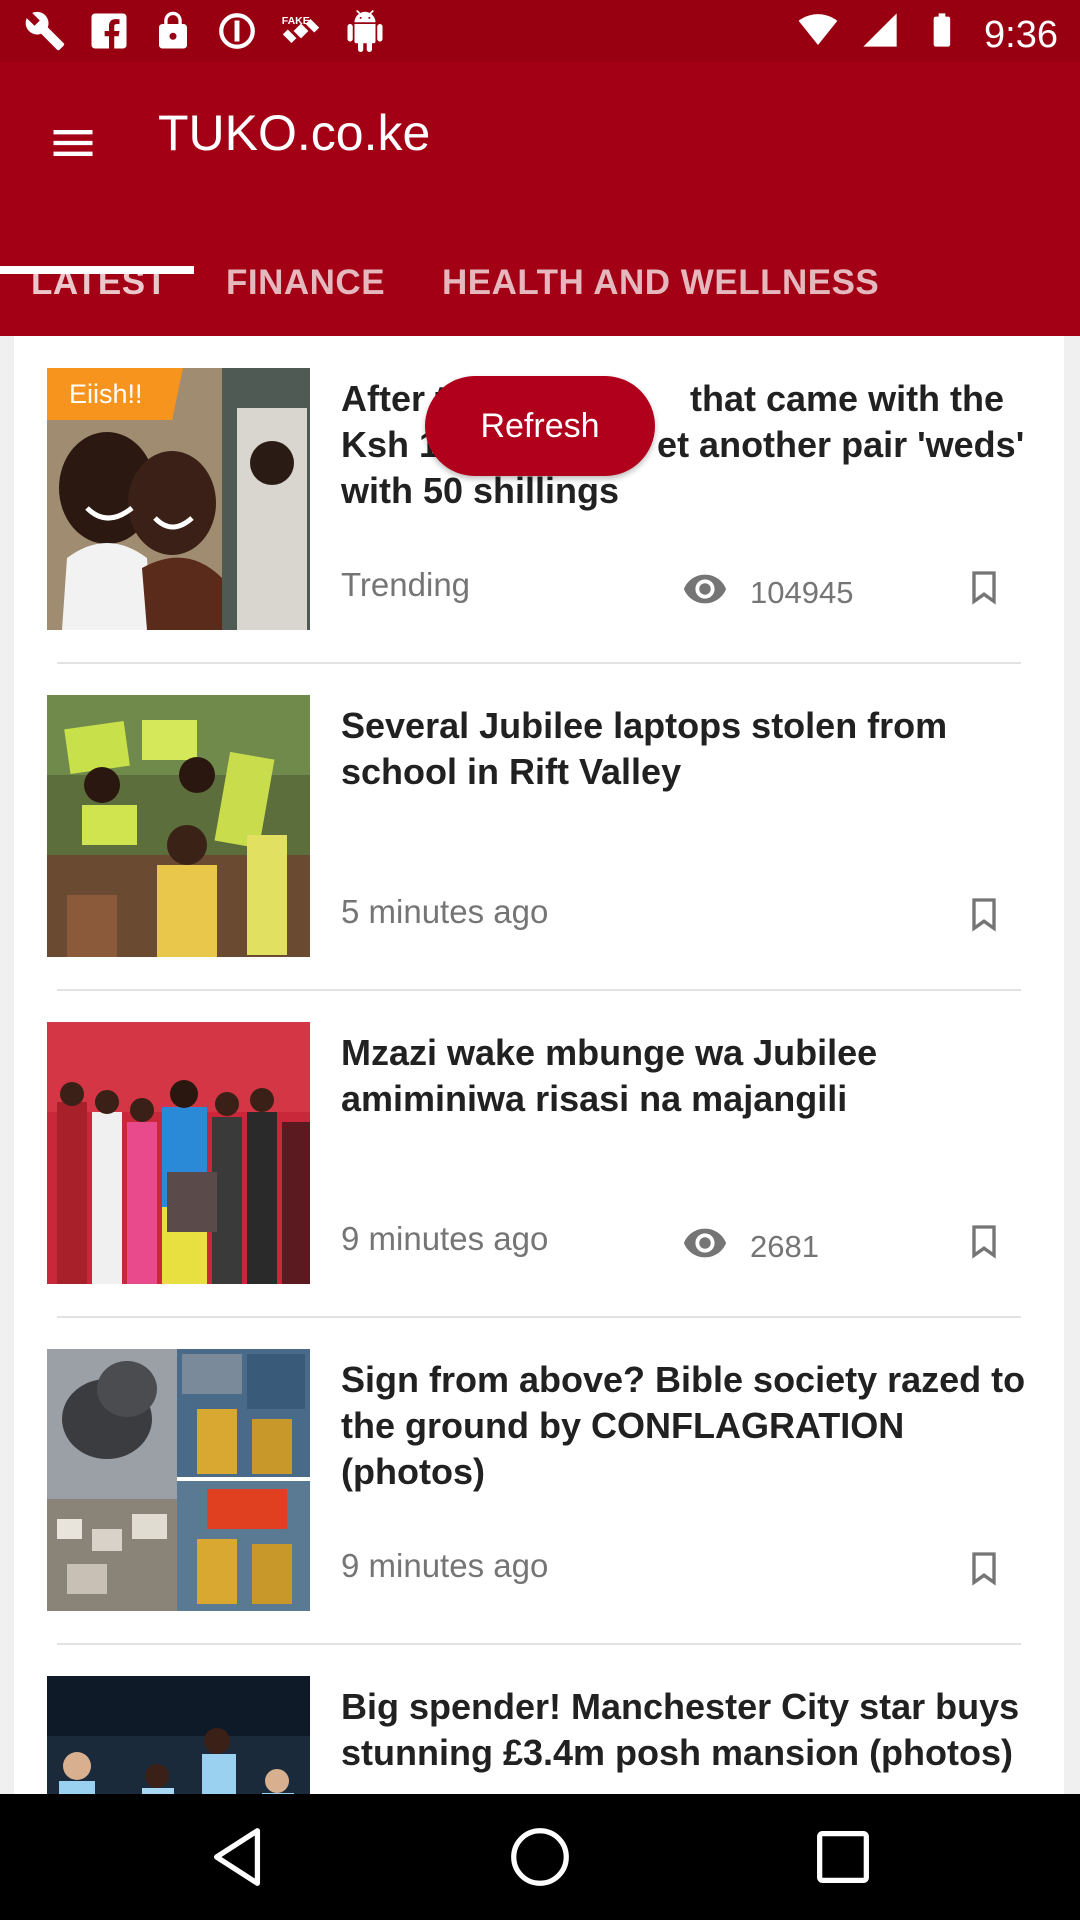 The image size is (1080, 1920). I want to click on lock-icon, so click(173, 33).